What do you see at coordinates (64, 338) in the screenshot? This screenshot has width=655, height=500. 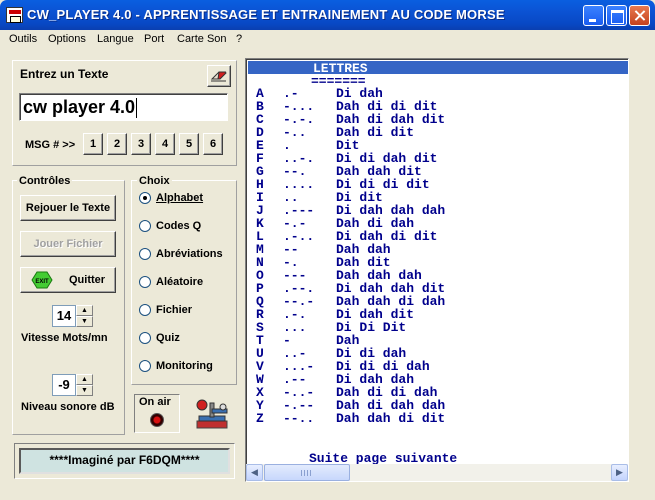 I see `speed-label: Vitesse Mots/mn` at bounding box center [64, 338].